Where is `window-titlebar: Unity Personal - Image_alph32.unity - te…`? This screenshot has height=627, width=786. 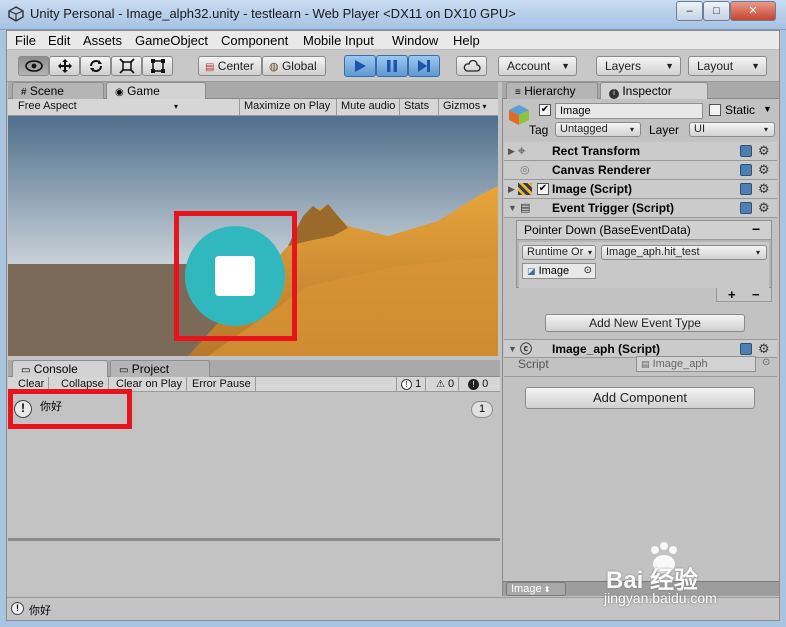
window-titlebar: Unity Personal - Image_alph32.unity - te… is located at coordinates (393, 15).